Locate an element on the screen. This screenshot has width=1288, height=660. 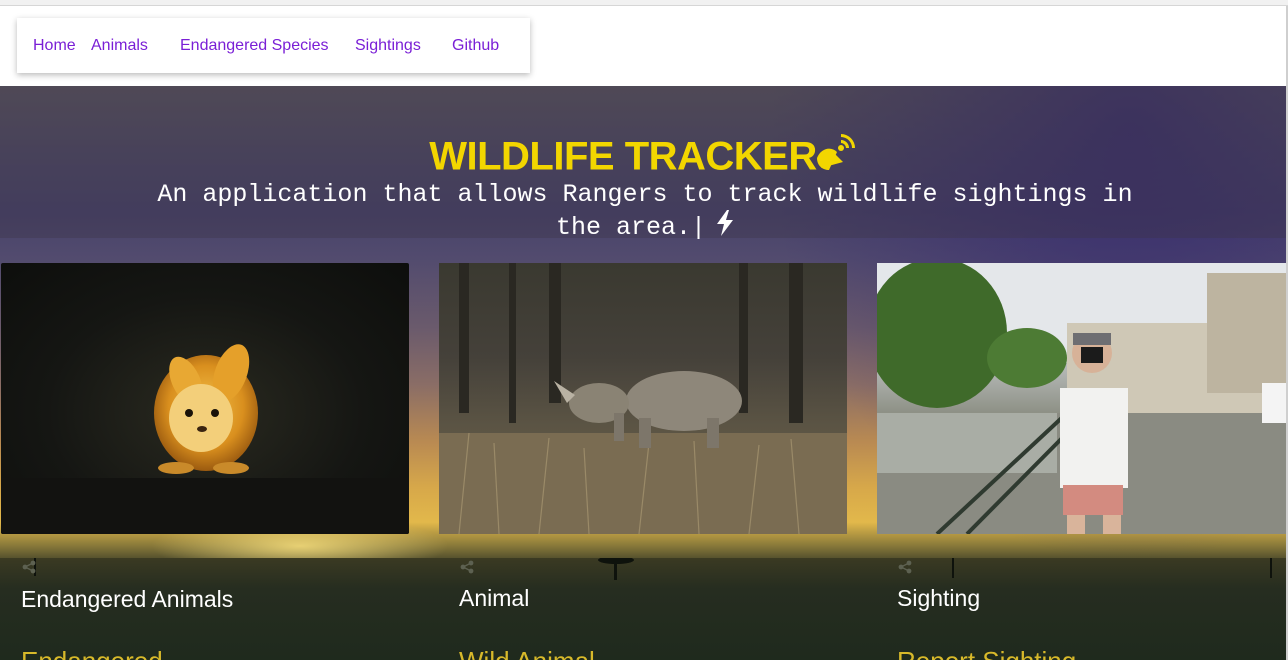
photographer-illustration is located at coordinates (1081, 398).